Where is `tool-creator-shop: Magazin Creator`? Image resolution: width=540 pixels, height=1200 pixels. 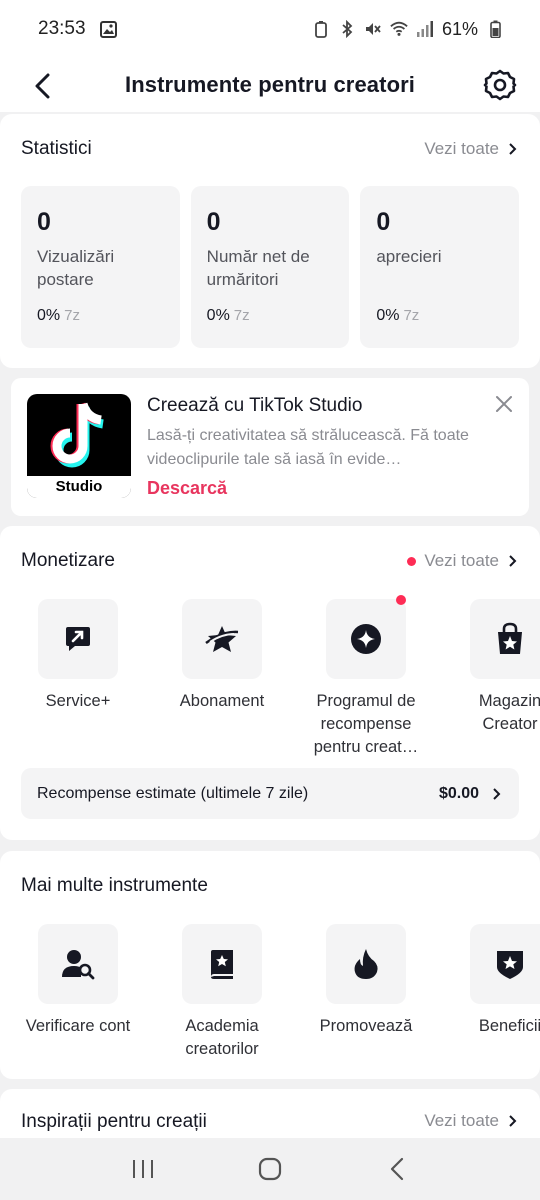
tool-creator-shop: Magazin Creator is located at coordinates (495, 667).